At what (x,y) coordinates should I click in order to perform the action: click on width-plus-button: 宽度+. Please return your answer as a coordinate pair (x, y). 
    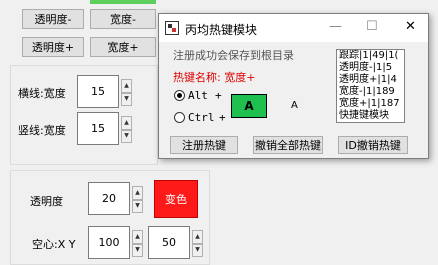
    Looking at the image, I should click on (123, 47).